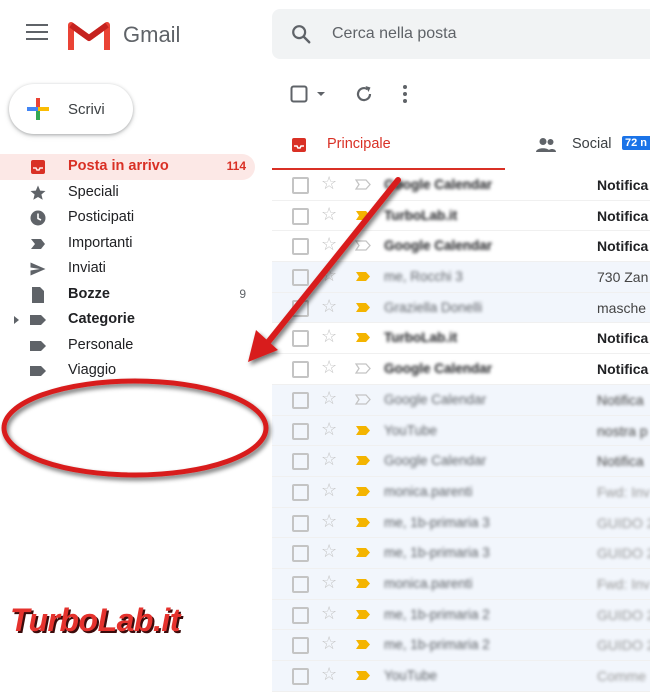 Image resolution: width=650 pixels, height=692 pixels. What do you see at coordinates (127, 269) in the screenshot?
I see `sidebar-item-sent: Inviati` at bounding box center [127, 269].